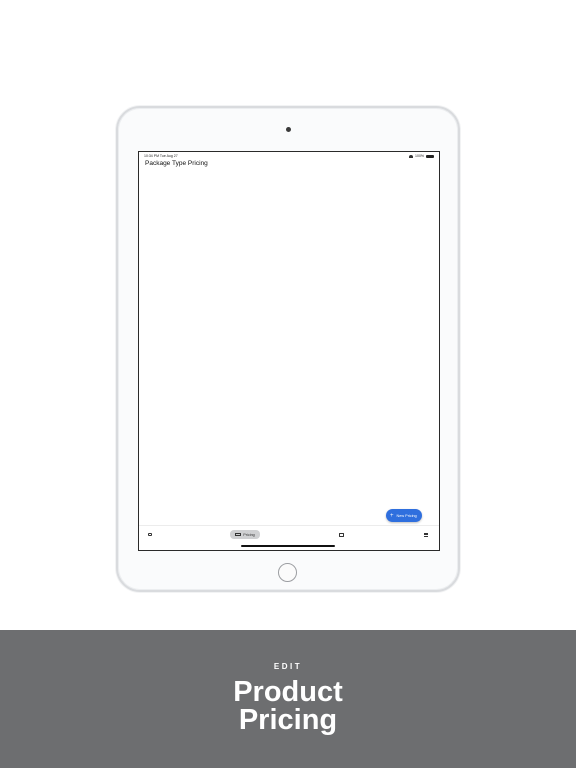  I want to click on wifi-icon, so click(411, 156).